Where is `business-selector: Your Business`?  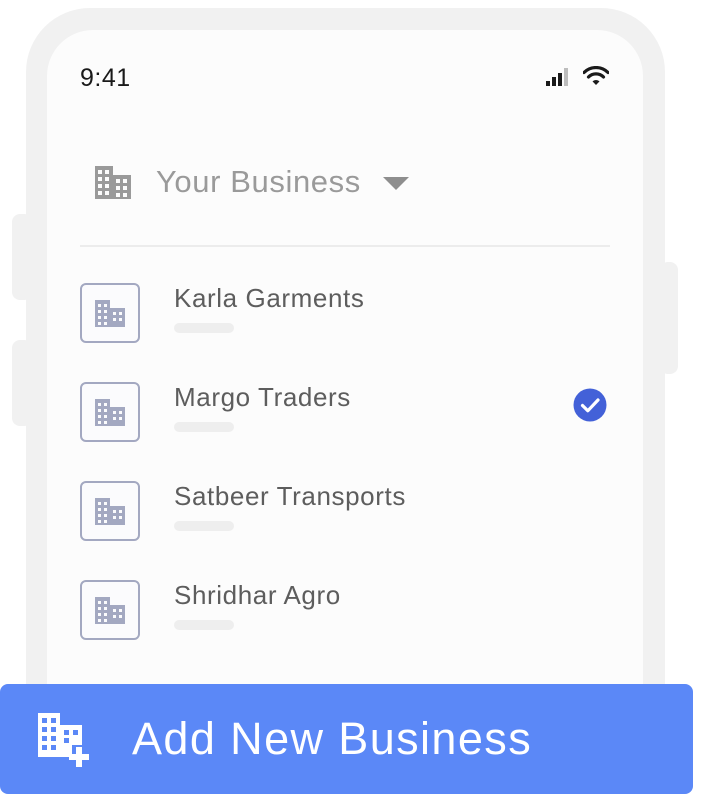 business-selector: Your Business is located at coordinates (251, 182).